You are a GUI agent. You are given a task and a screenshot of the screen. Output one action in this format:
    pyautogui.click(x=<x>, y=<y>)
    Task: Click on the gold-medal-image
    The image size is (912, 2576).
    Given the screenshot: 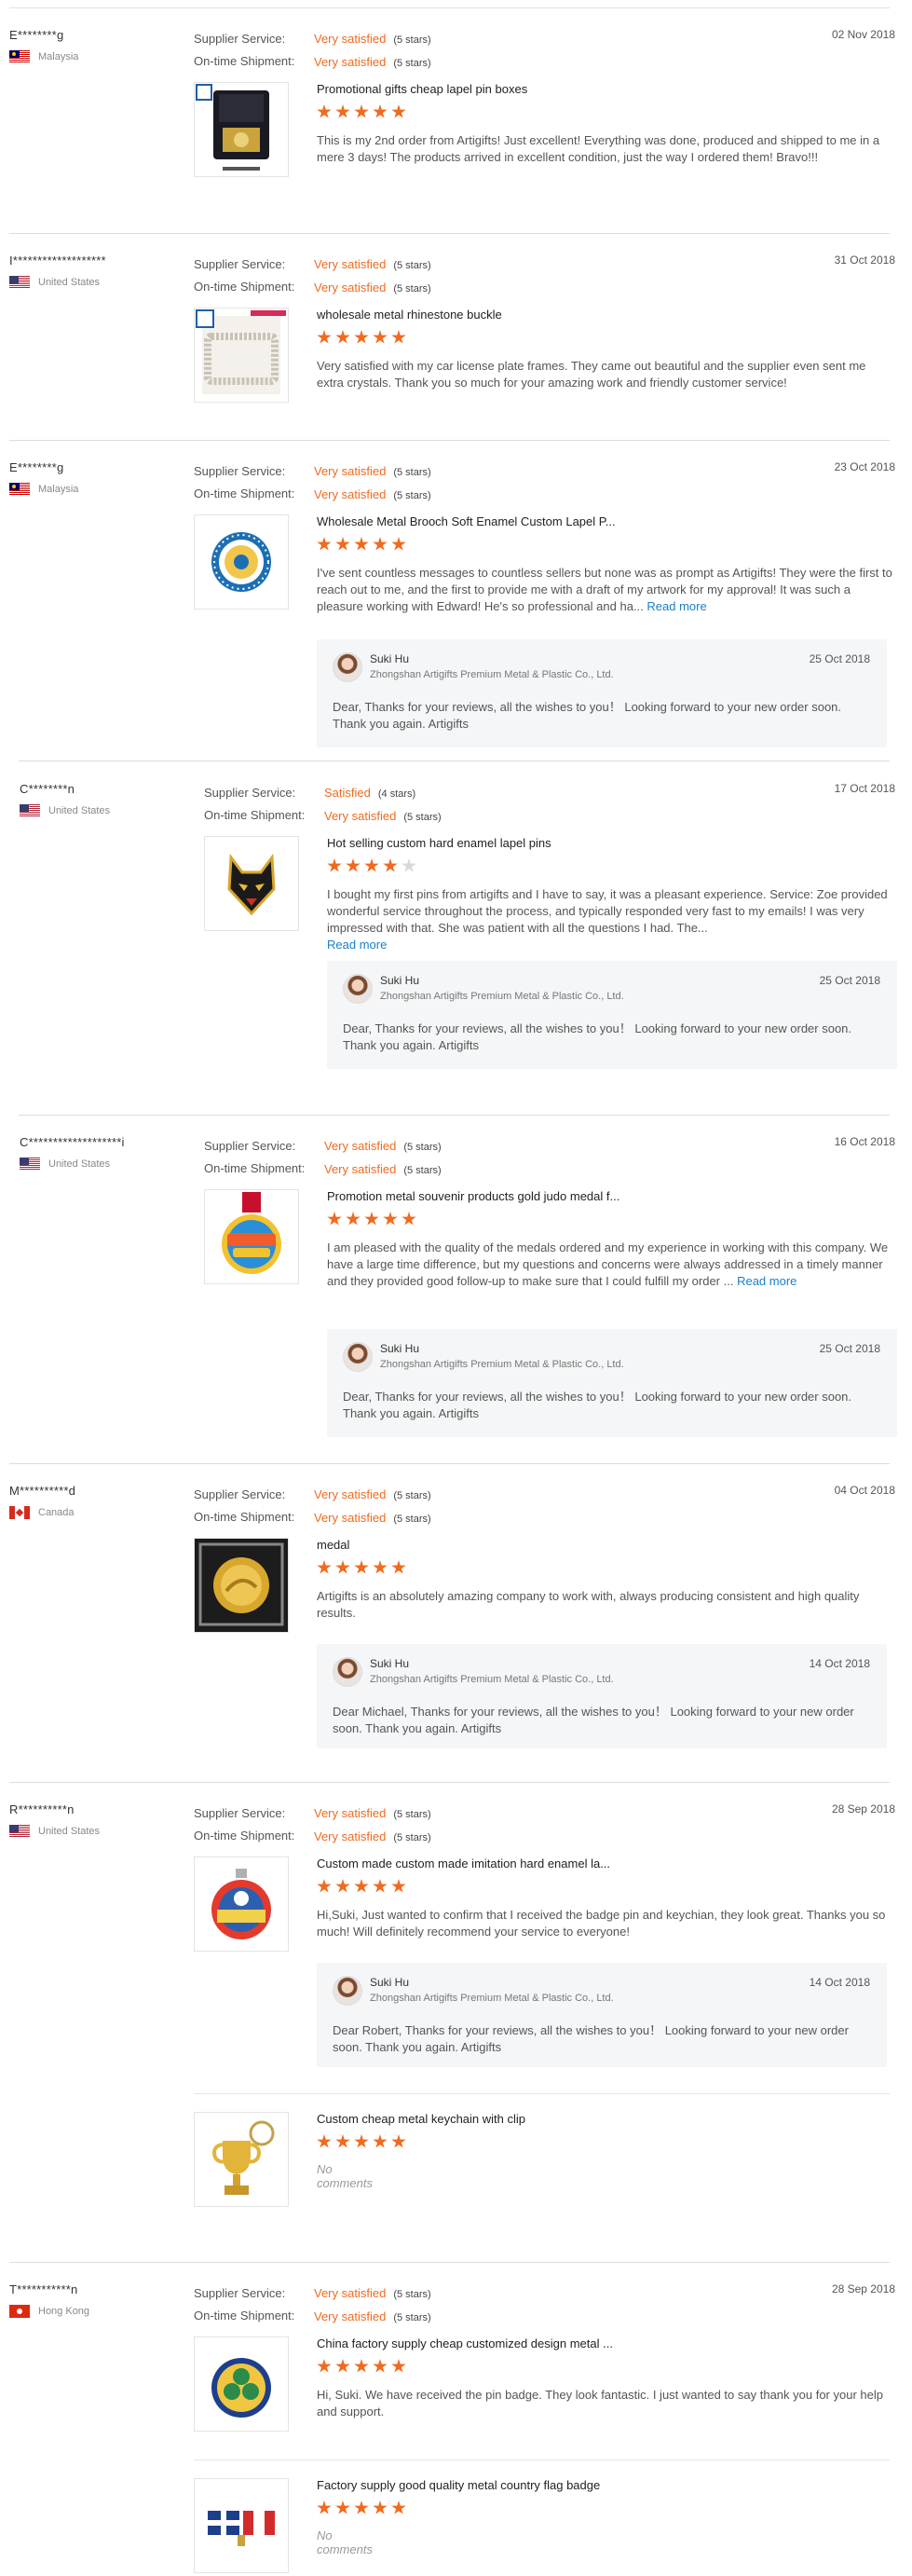 What is the action you would take?
    pyautogui.click(x=241, y=1585)
    